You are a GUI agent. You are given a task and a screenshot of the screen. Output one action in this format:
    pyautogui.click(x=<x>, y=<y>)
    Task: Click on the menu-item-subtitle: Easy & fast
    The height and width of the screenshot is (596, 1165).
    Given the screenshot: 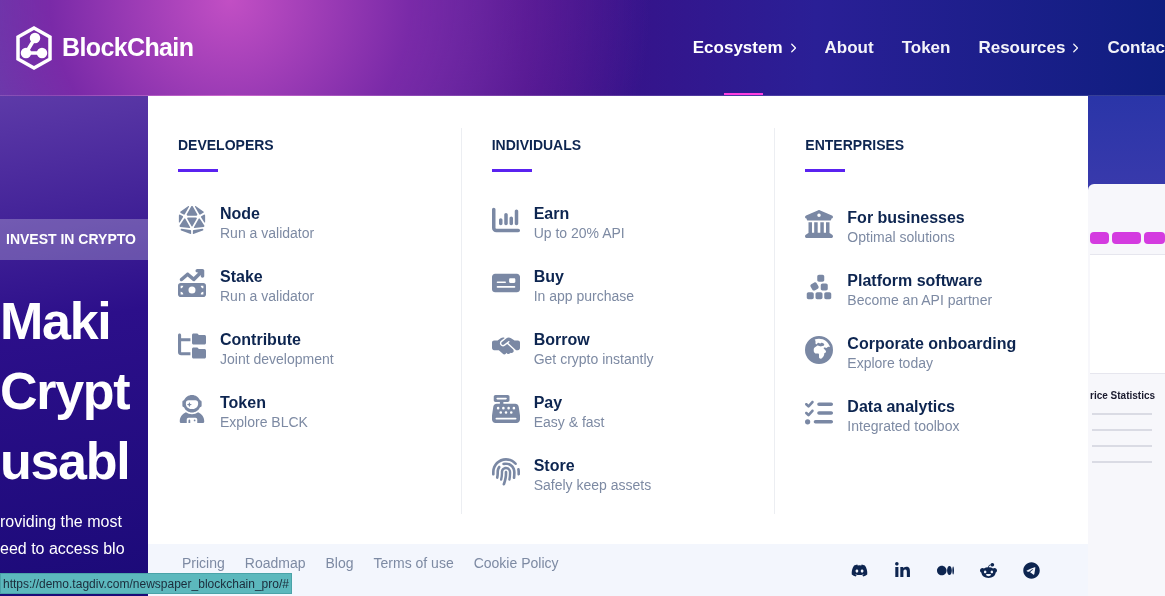 What is the action you would take?
    pyautogui.click(x=569, y=422)
    